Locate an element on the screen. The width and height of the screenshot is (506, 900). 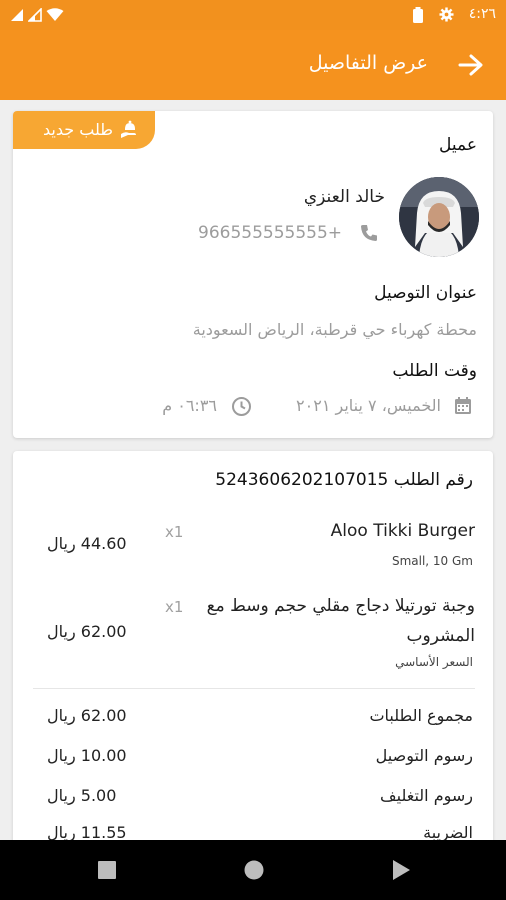
order-number: 5243606202107015 is located at coordinates (302, 480).